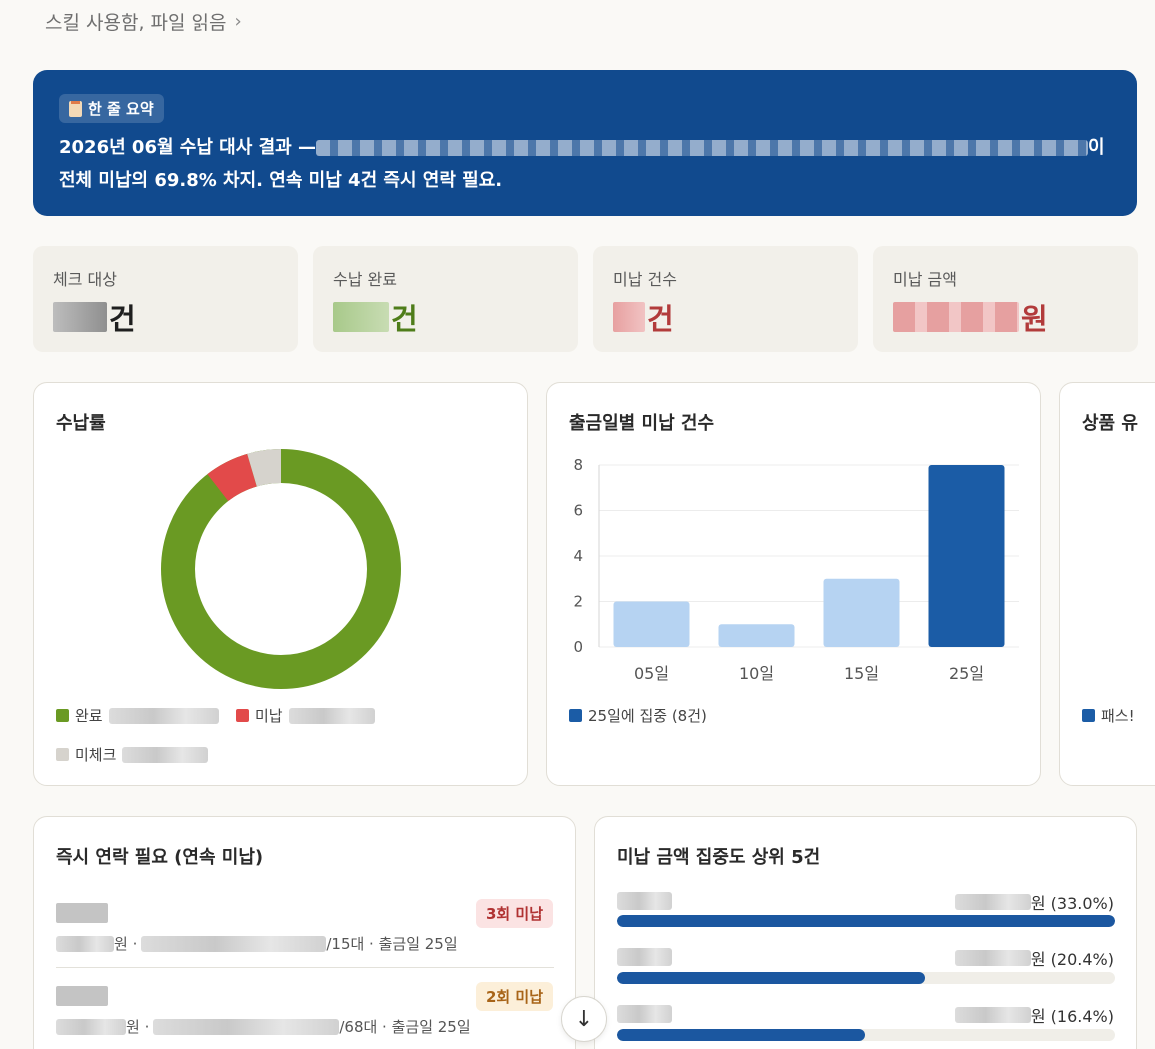 The width and height of the screenshot is (1155, 1049). What do you see at coordinates (238, 21) in the screenshot?
I see `chevron-right-icon: ›` at bounding box center [238, 21].